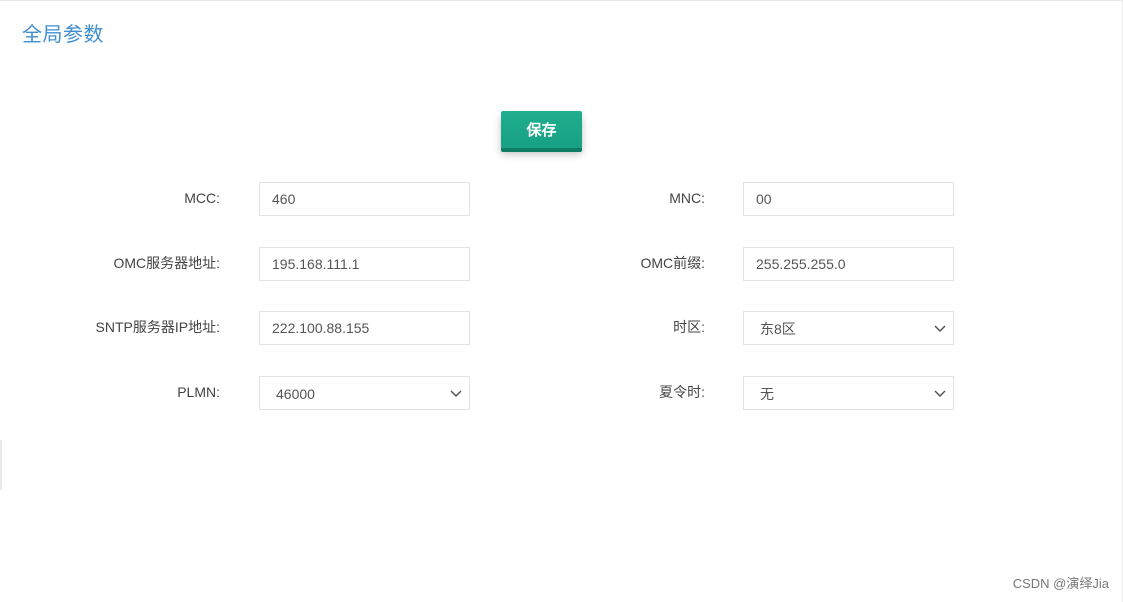 The height and width of the screenshot is (602, 1123). Describe the element at coordinates (166, 263) in the screenshot. I see `omc-server-label: OMC服务器地址:` at that location.